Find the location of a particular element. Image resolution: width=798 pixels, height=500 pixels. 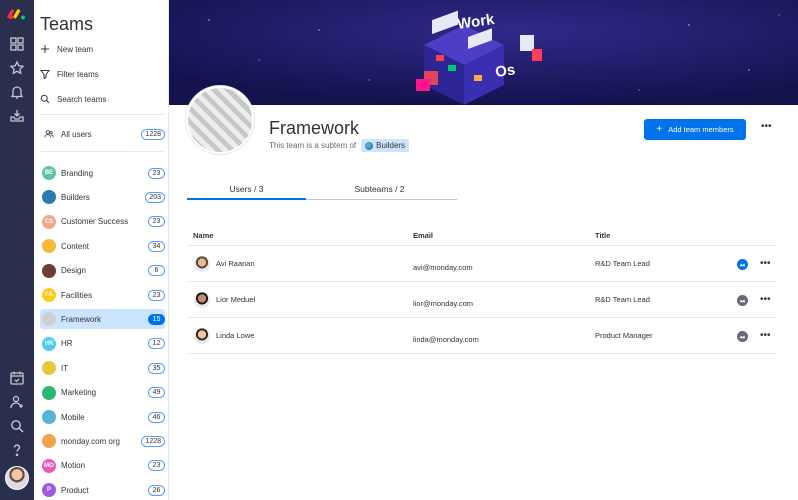

monday-logo is located at coordinates (17, 14).